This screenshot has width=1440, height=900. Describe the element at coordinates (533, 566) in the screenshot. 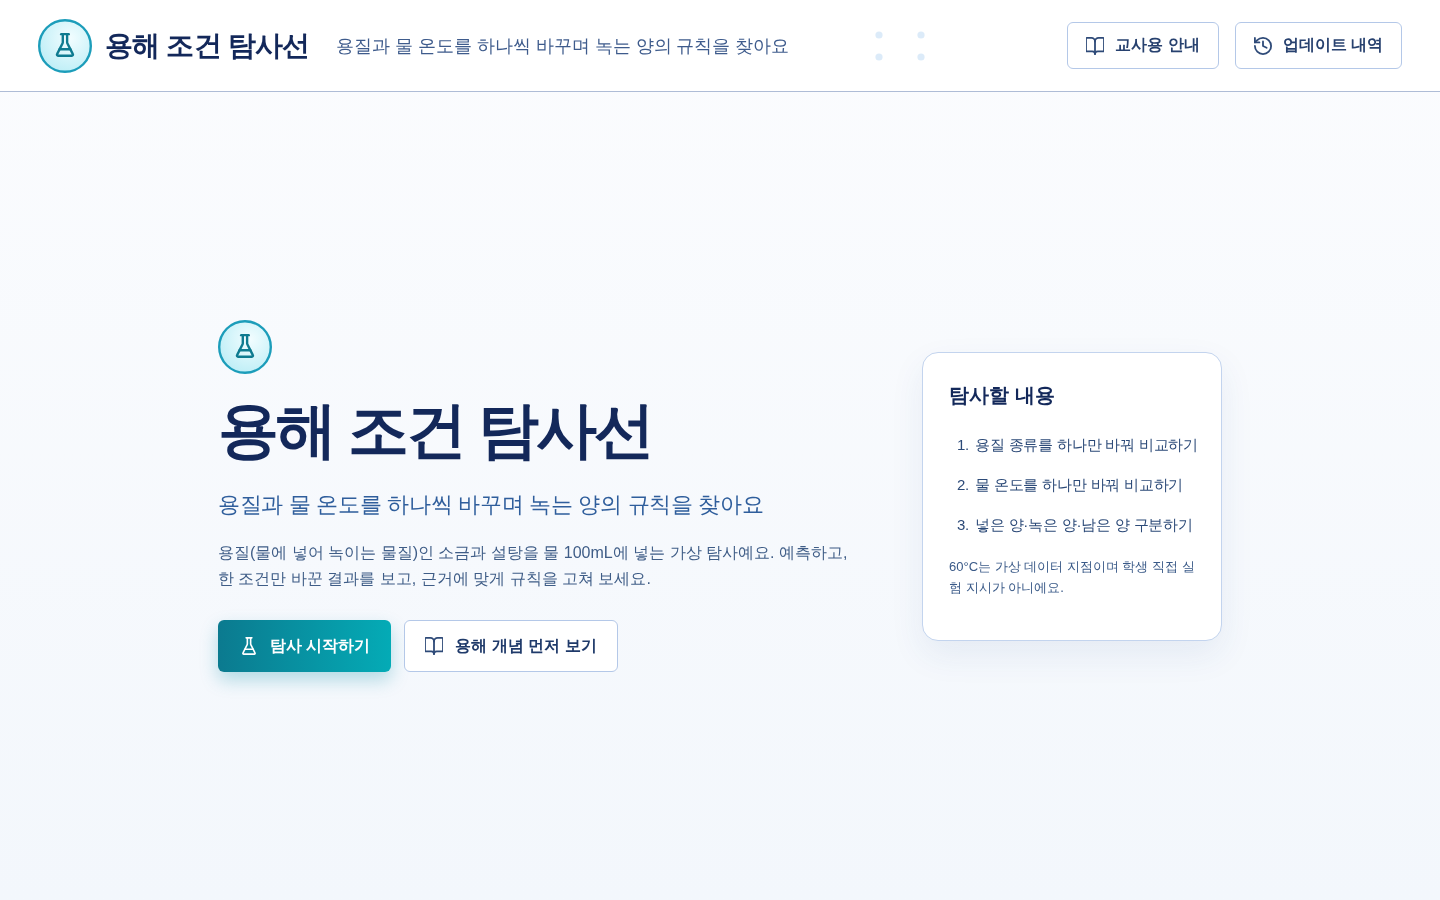

I see `hero-description: 용질(물에 넣어 녹이는 물질)인 소금과 설탕을 물 100mL에 넣는 가상 탐사예요. 예측하고, 한 조건만 바꾼 결과를 보고, 근거에 맞게 규칙을 고쳐 보세요.` at that location.